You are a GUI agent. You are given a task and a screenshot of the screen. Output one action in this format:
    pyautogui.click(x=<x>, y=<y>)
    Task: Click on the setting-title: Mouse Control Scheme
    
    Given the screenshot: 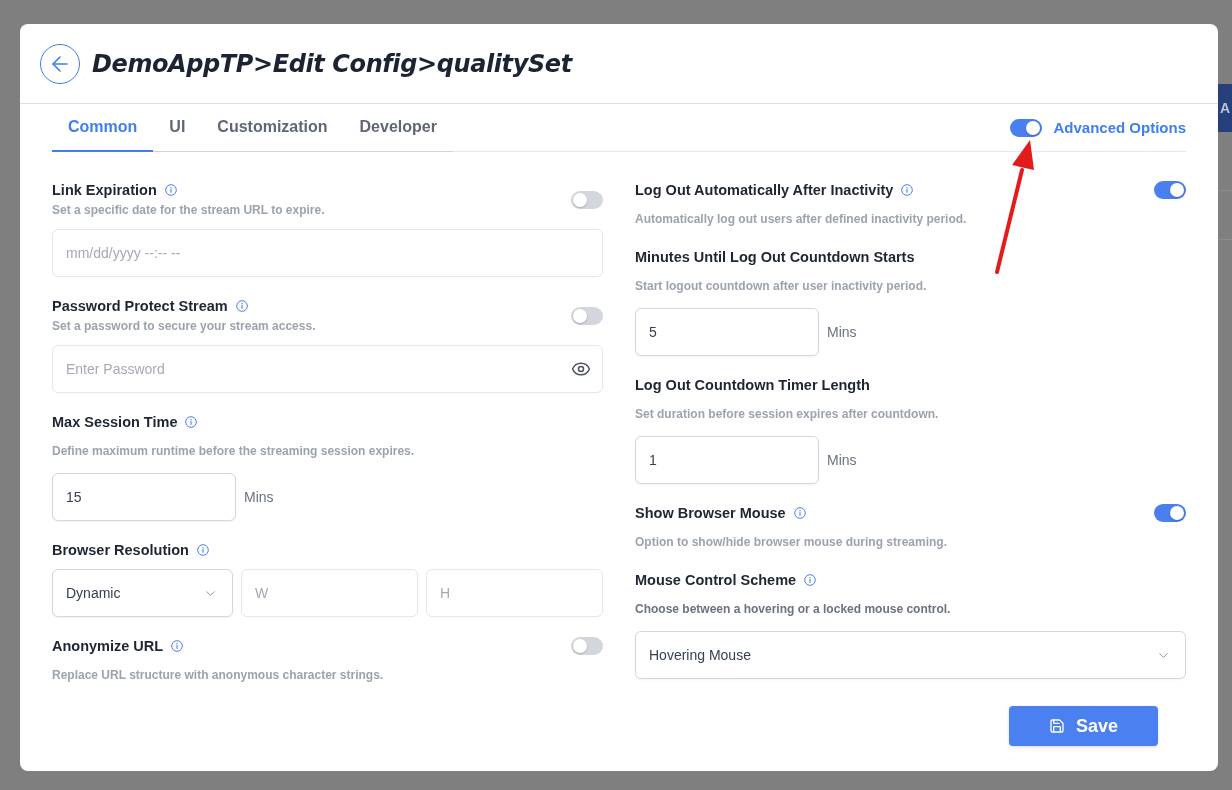 What is the action you would take?
    pyautogui.click(x=716, y=580)
    